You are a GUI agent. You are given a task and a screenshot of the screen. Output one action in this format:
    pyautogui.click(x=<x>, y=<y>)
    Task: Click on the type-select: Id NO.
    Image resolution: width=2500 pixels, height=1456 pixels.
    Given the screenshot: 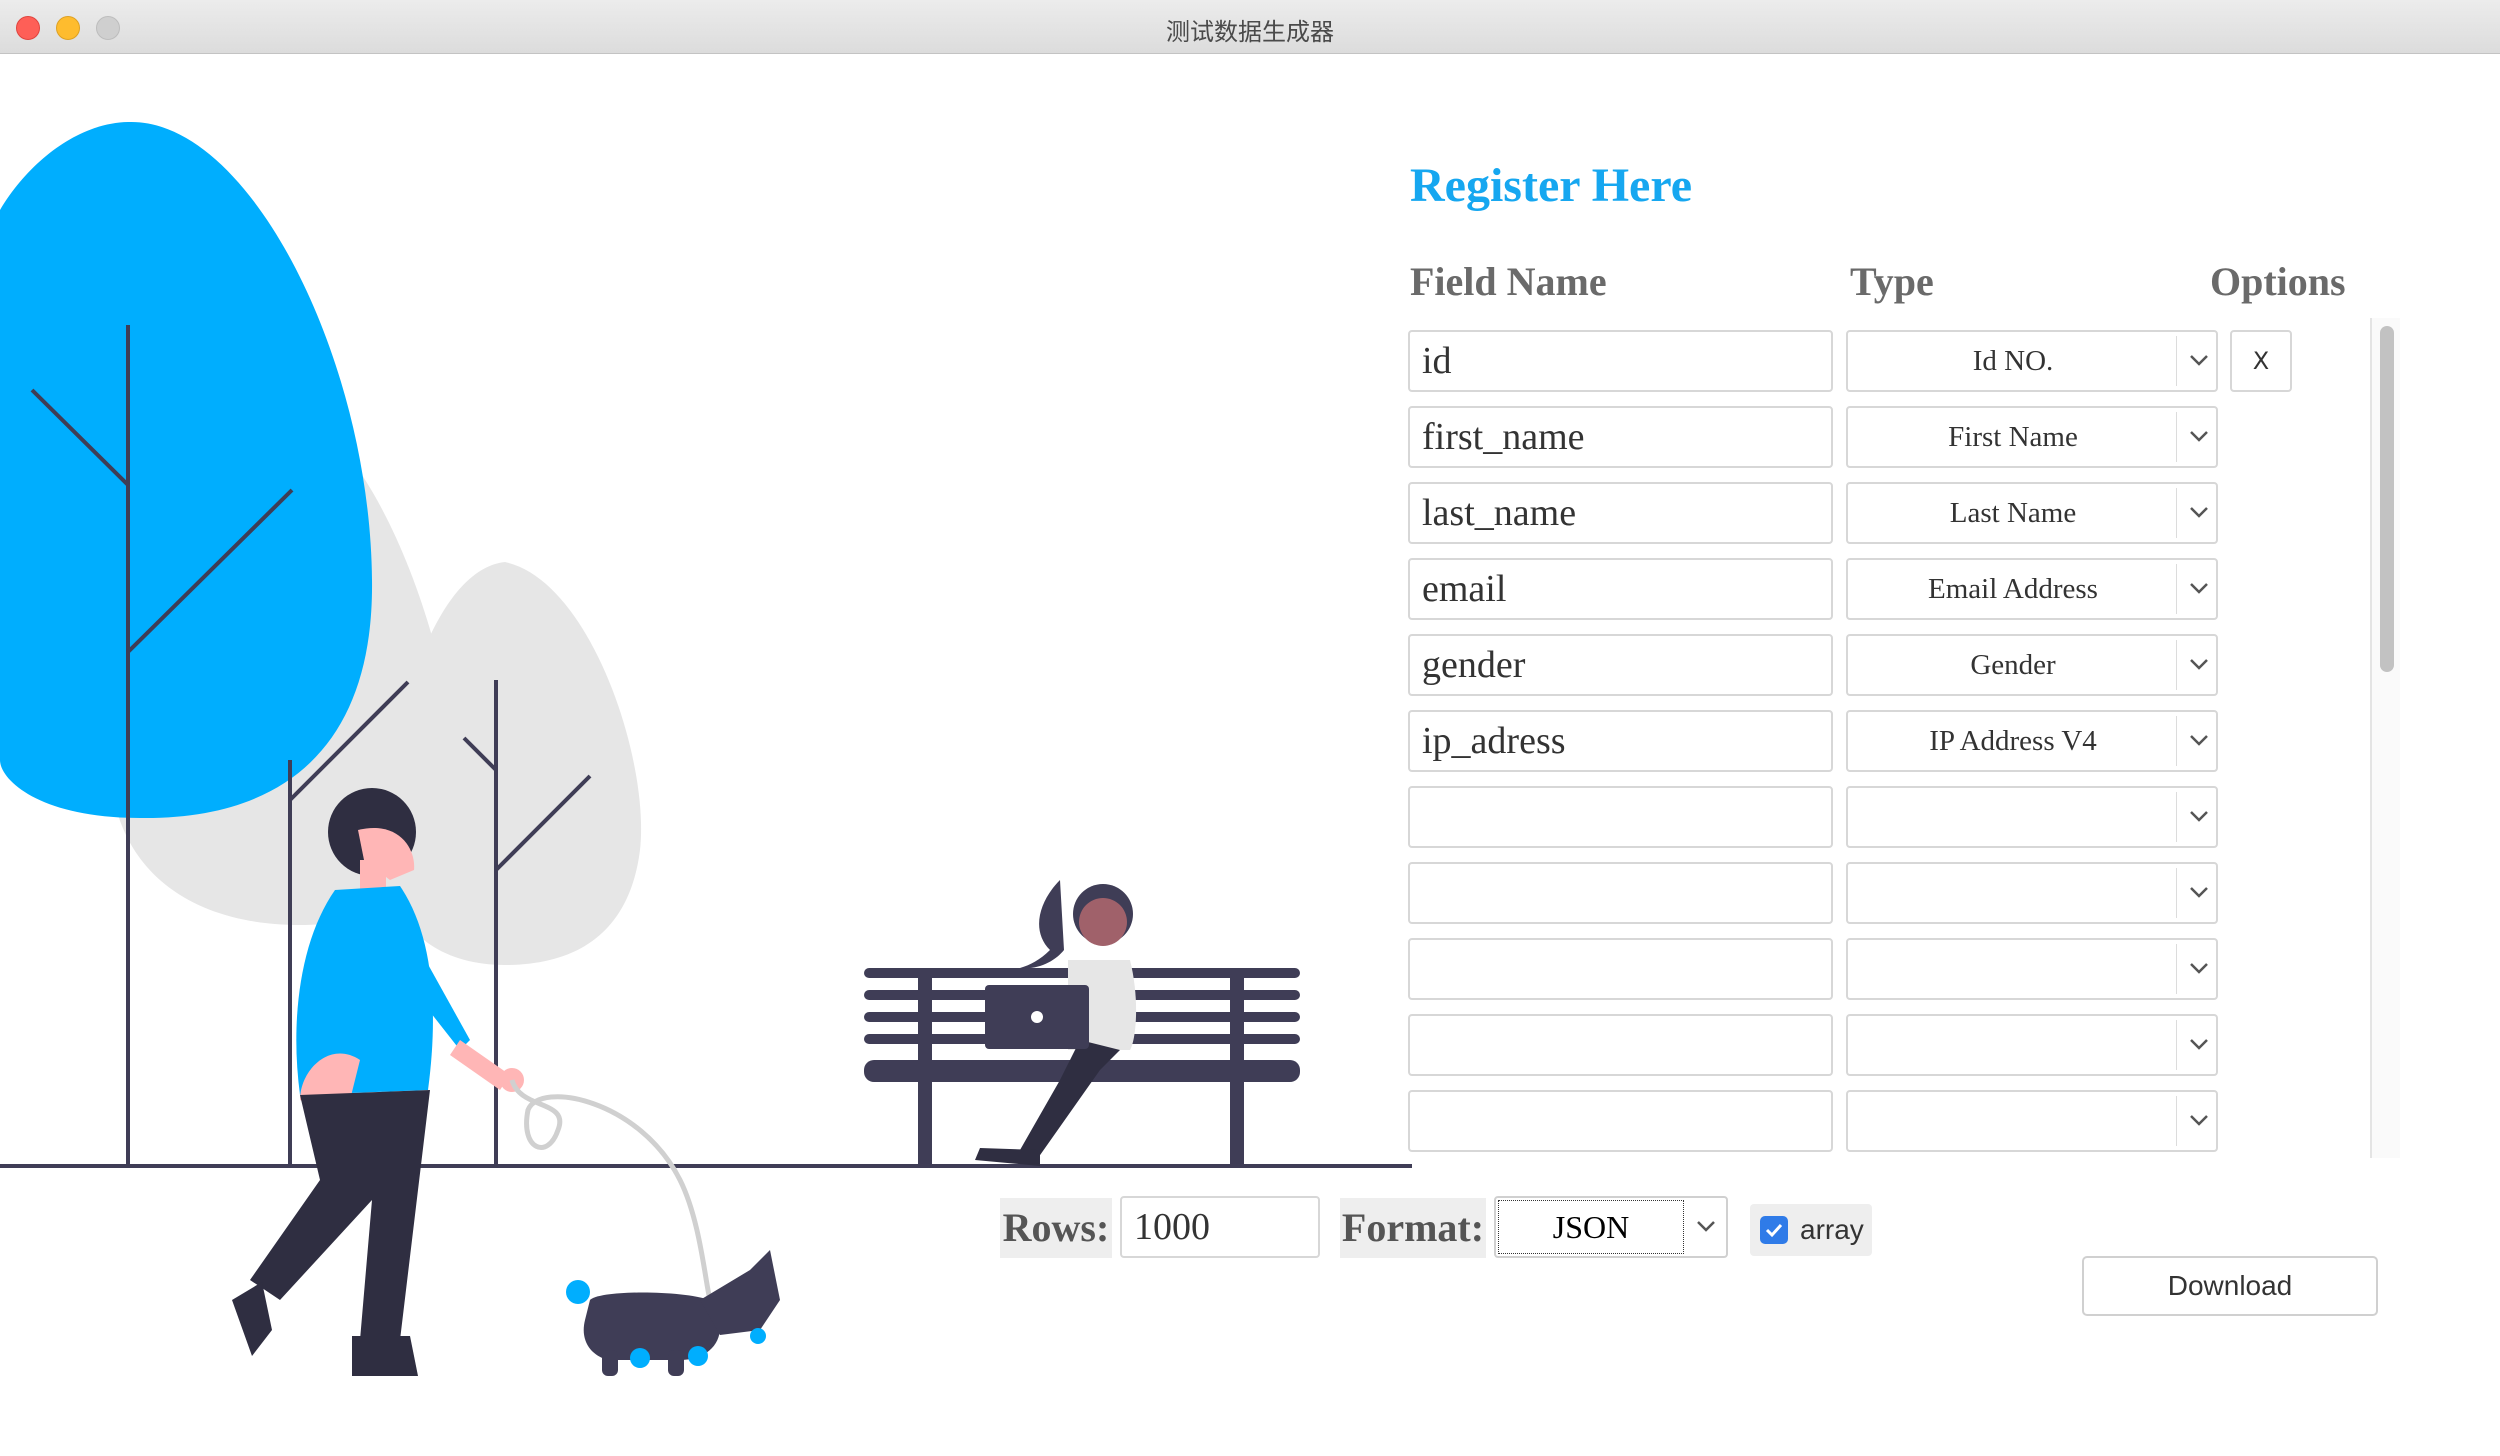 What is the action you would take?
    pyautogui.click(x=2032, y=361)
    